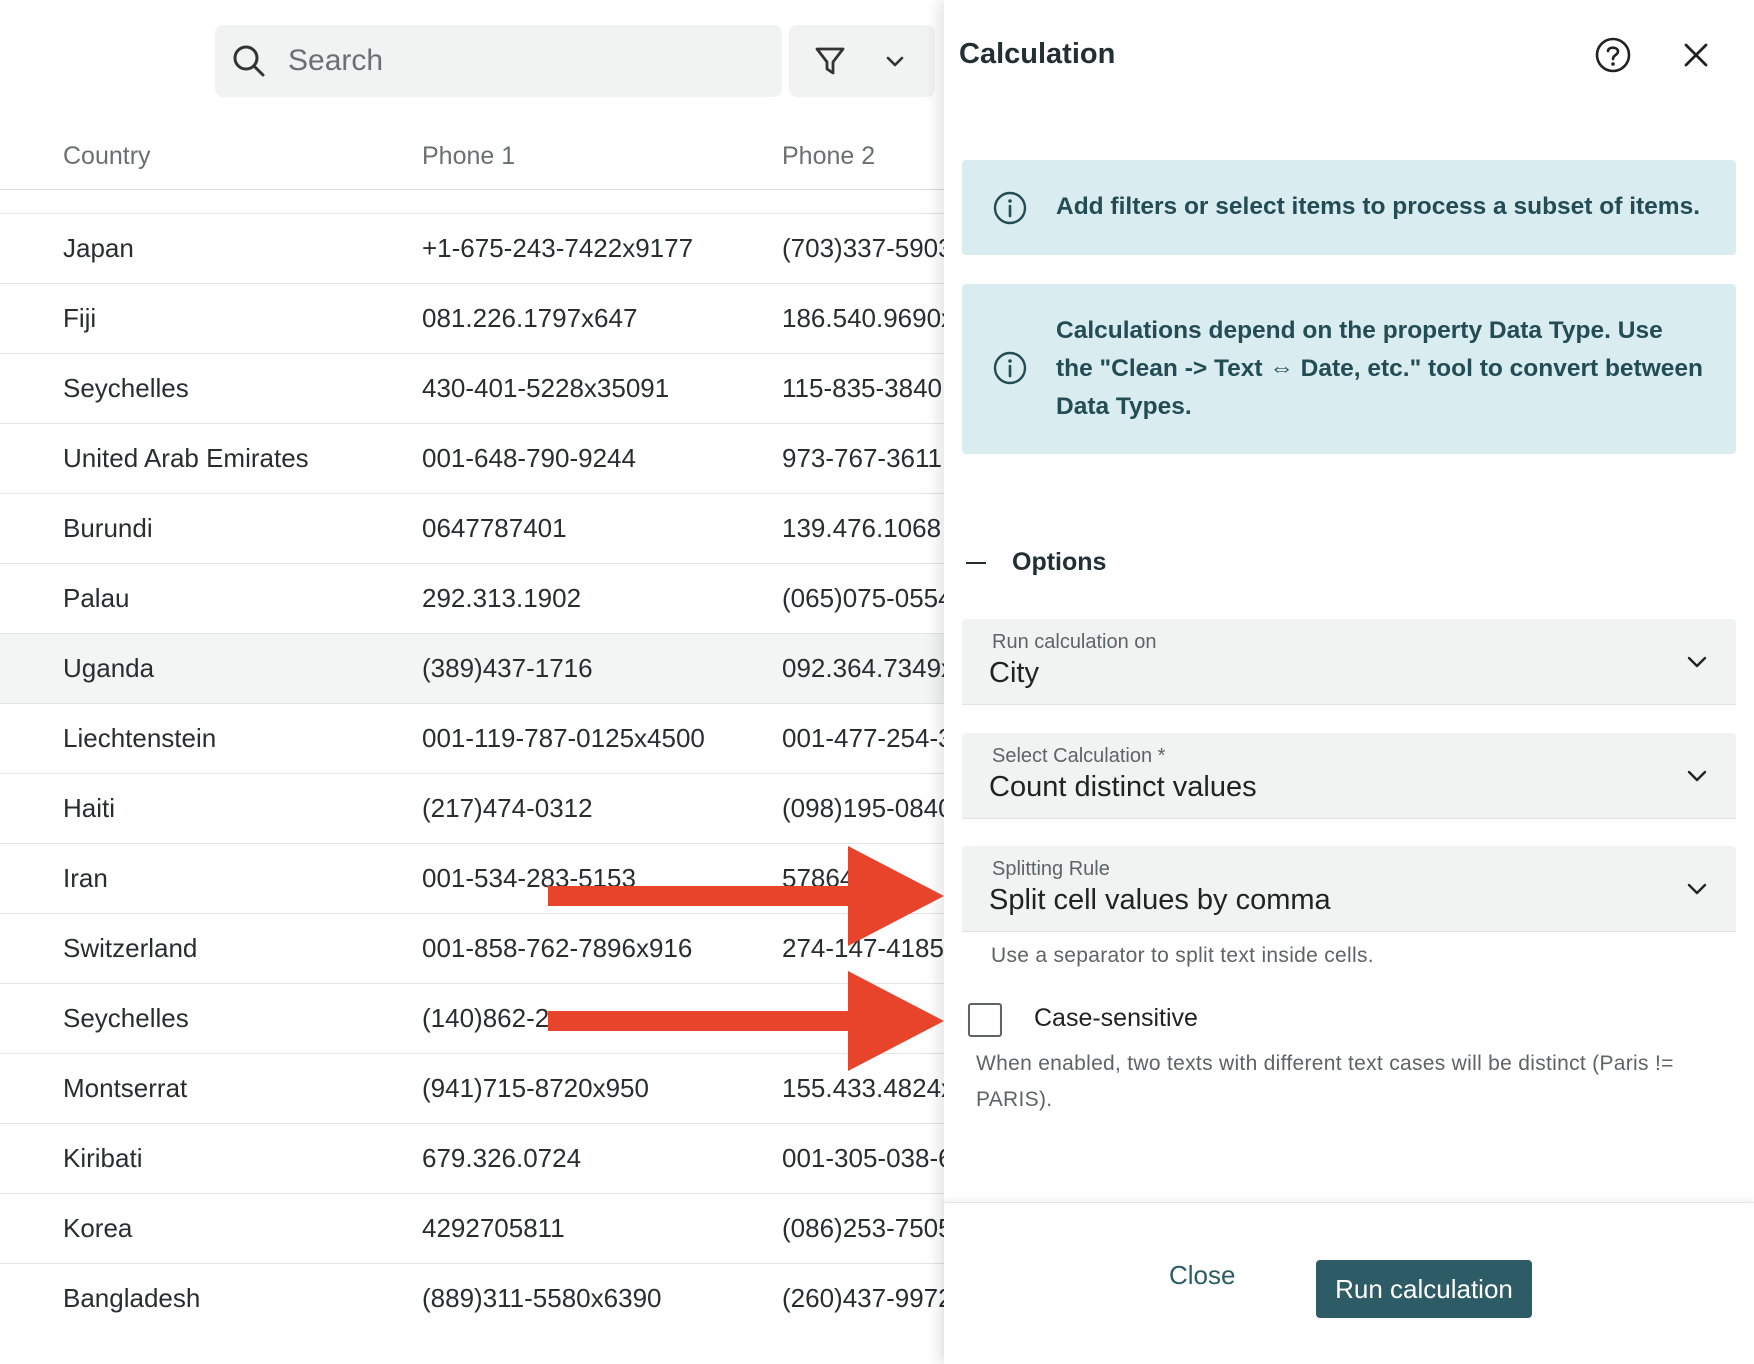 The width and height of the screenshot is (1754, 1364). Describe the element at coordinates (89, 808) in the screenshot. I see `cell-country: Haiti` at that location.